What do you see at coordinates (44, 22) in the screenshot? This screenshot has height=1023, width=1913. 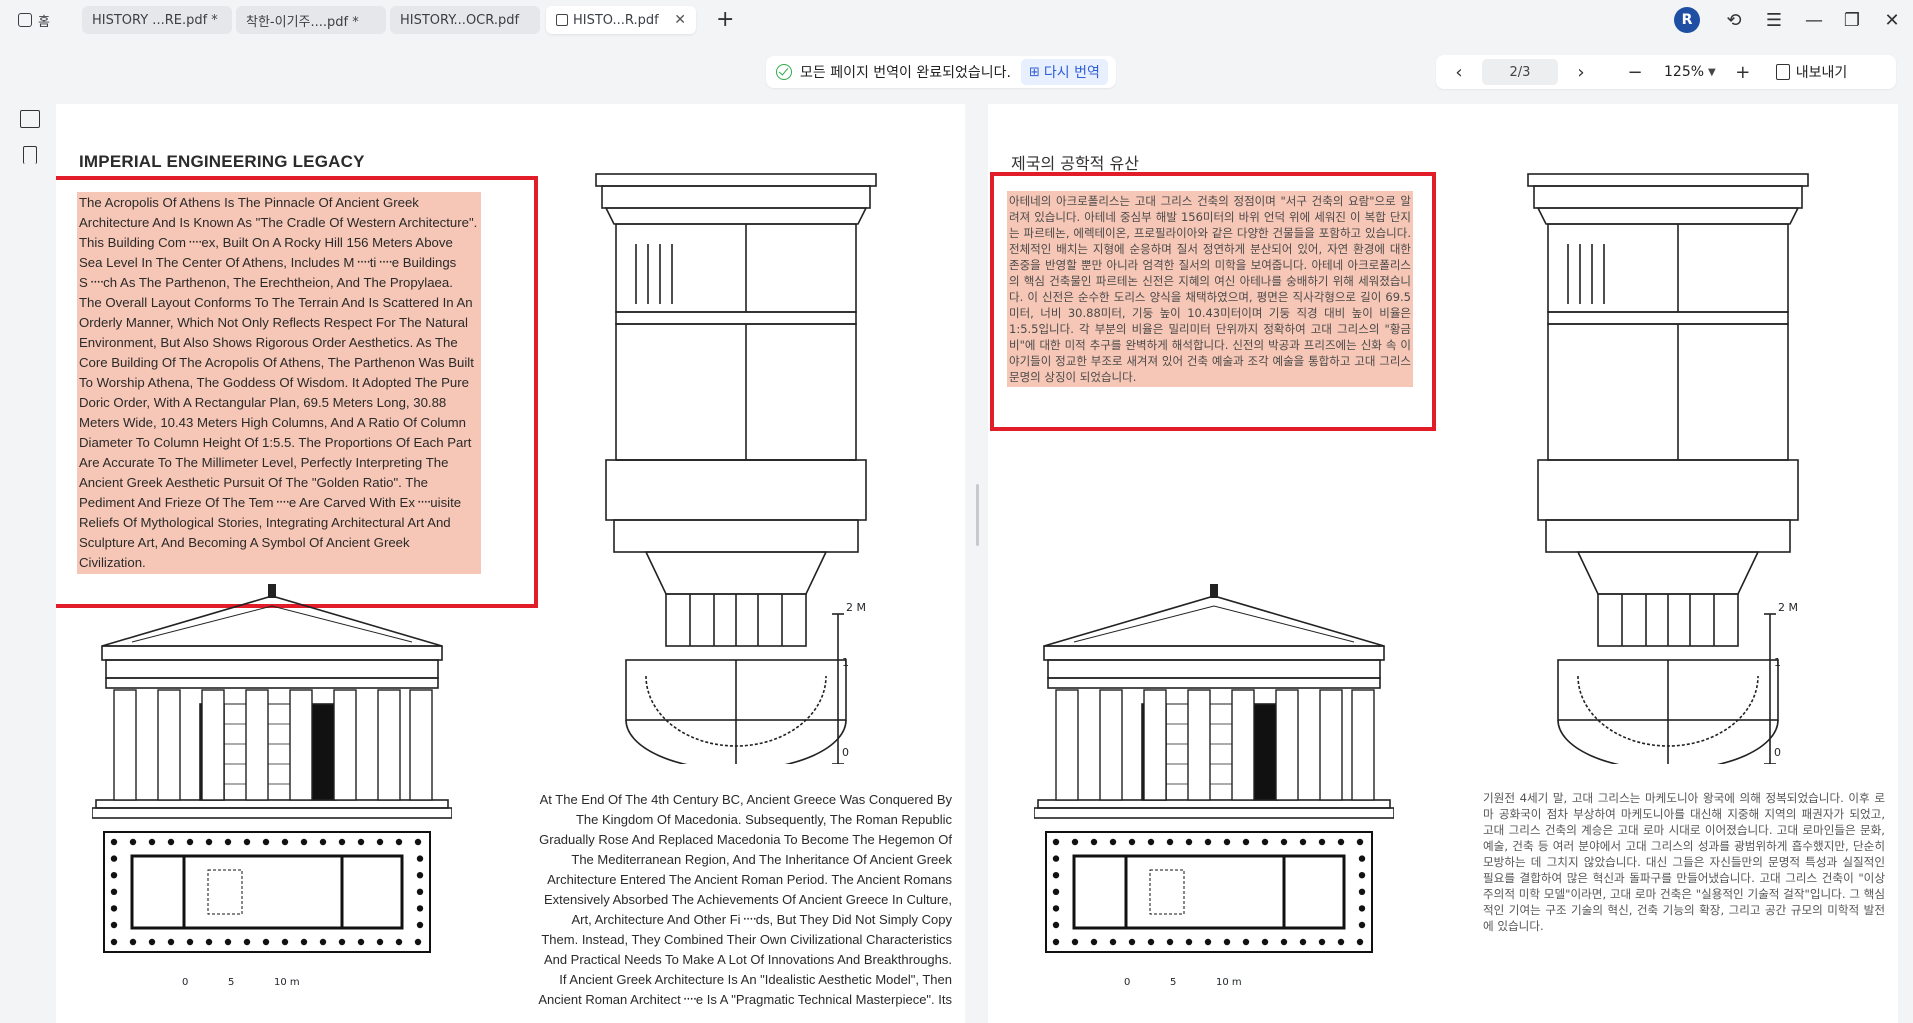 I see `tab-label: 홈` at bounding box center [44, 22].